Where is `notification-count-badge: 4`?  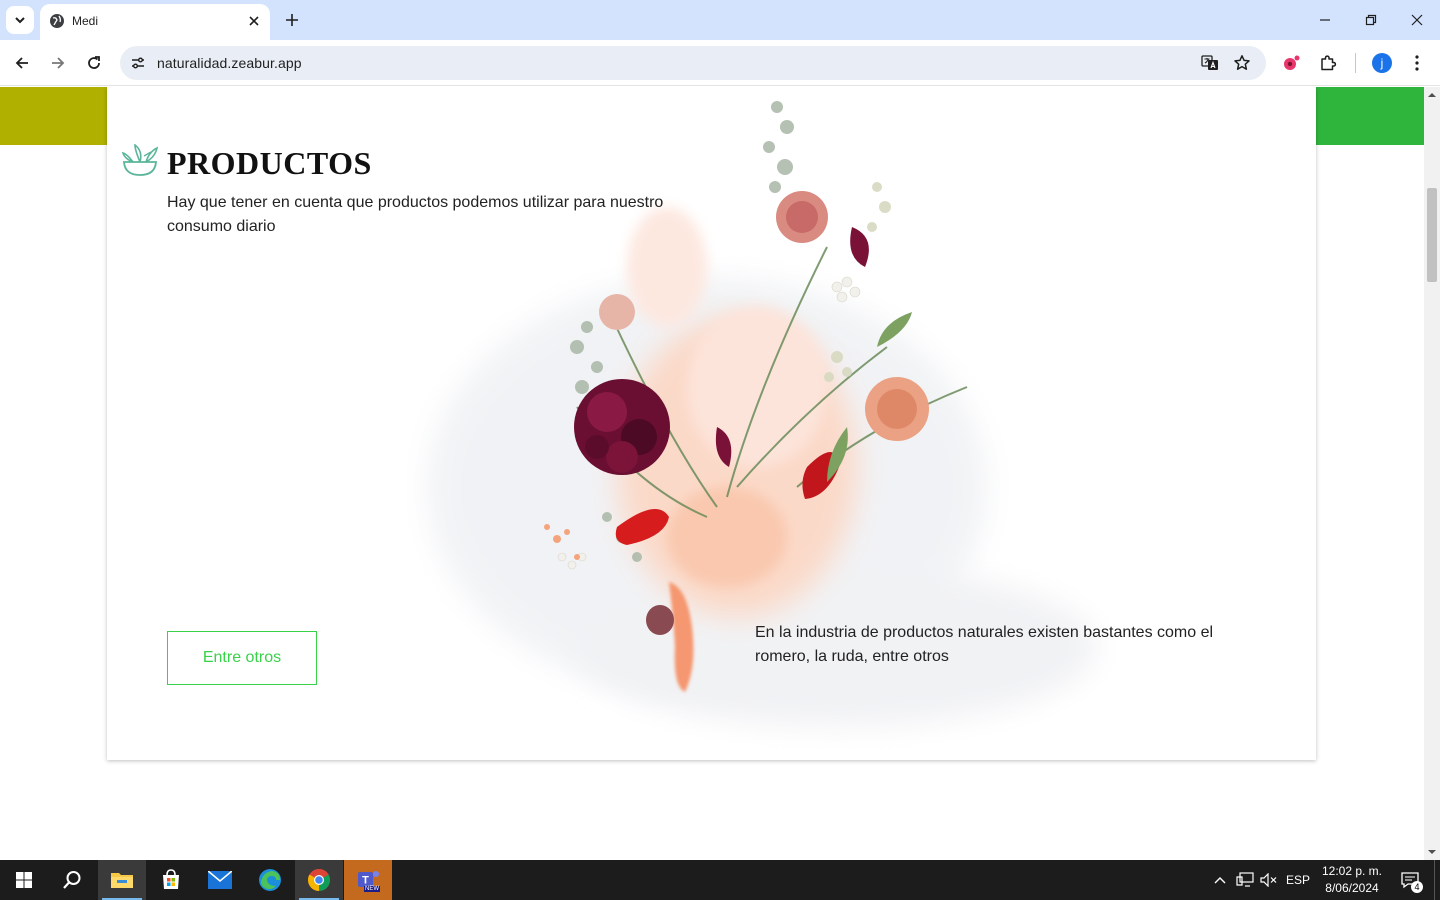 notification-count-badge: 4 is located at coordinates (1417, 887).